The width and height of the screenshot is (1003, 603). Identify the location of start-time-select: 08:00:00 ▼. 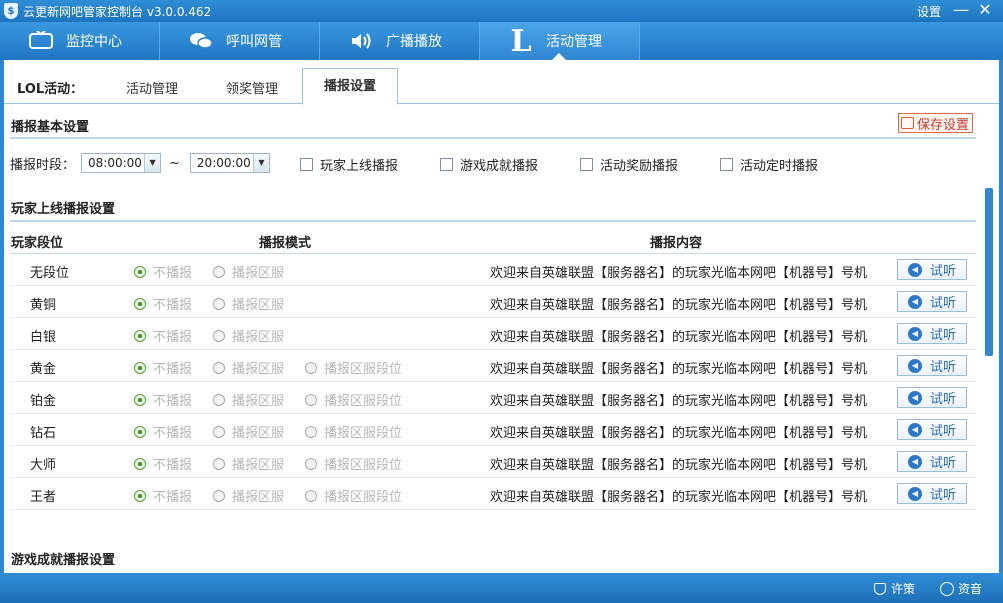
(121, 163).